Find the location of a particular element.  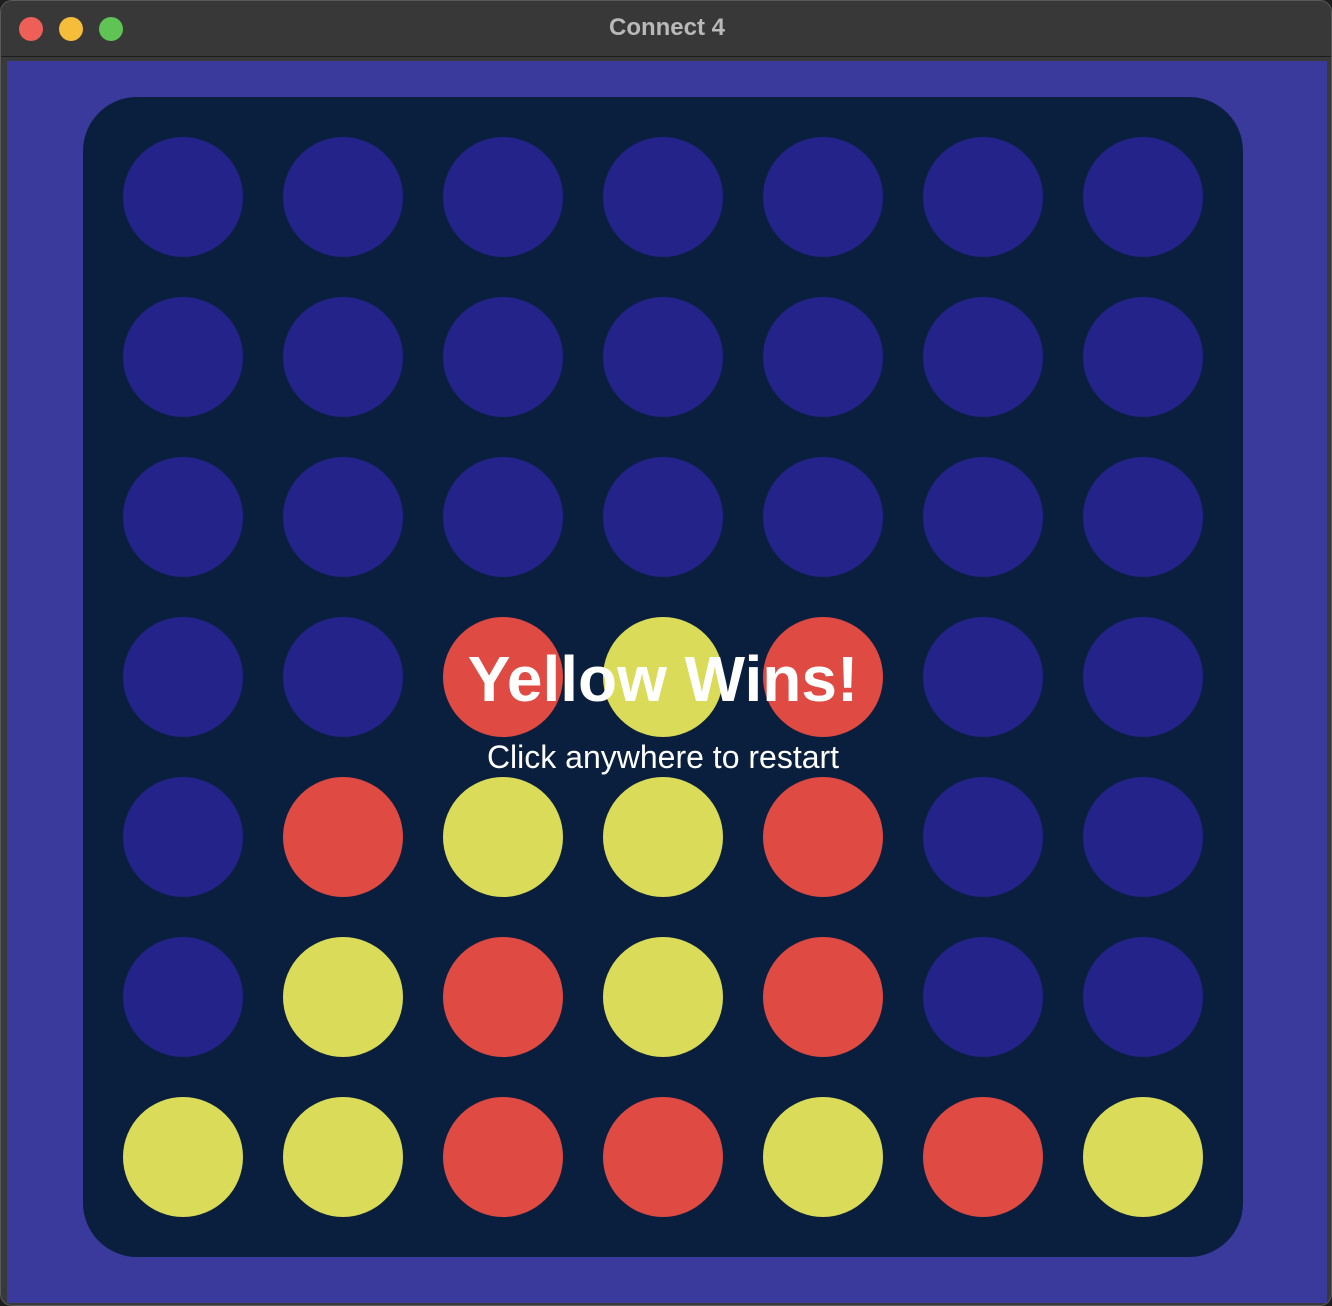

title-bar: Connect 4 is located at coordinates (666, 29).